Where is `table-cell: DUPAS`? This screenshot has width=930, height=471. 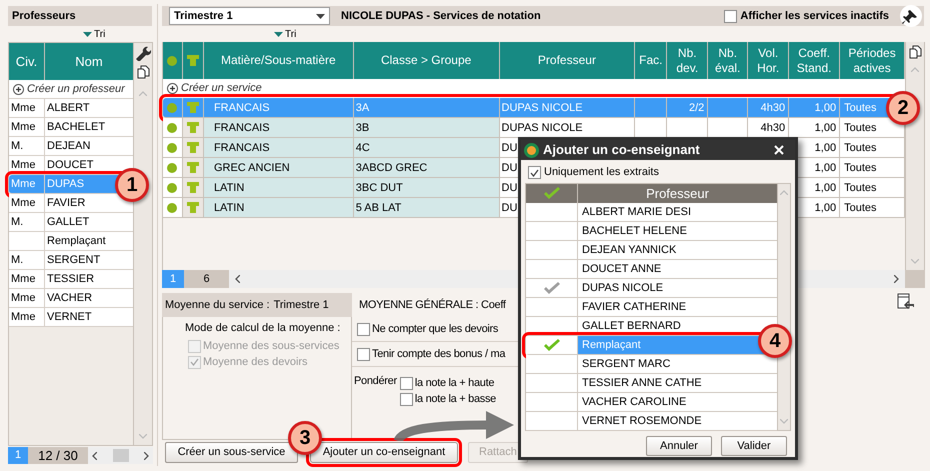 table-cell: DUPAS is located at coordinates (65, 184).